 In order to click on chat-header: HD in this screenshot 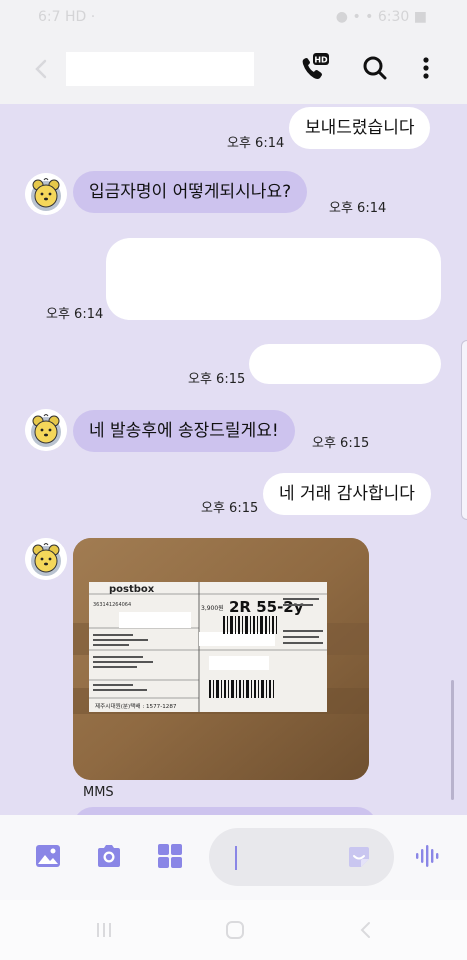, I will do `click(233, 70)`.